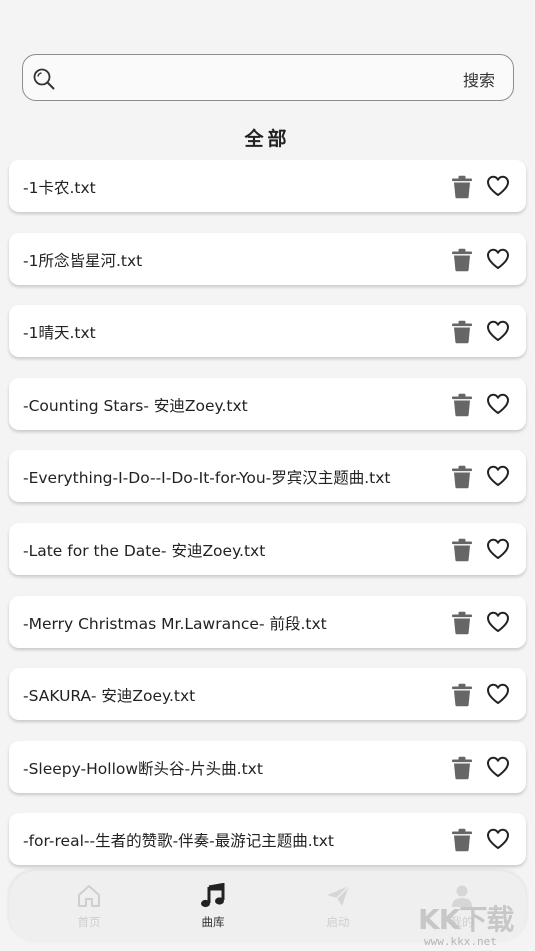 This screenshot has height=951, width=535. I want to click on nav-item-home: 首页, so click(89, 906).